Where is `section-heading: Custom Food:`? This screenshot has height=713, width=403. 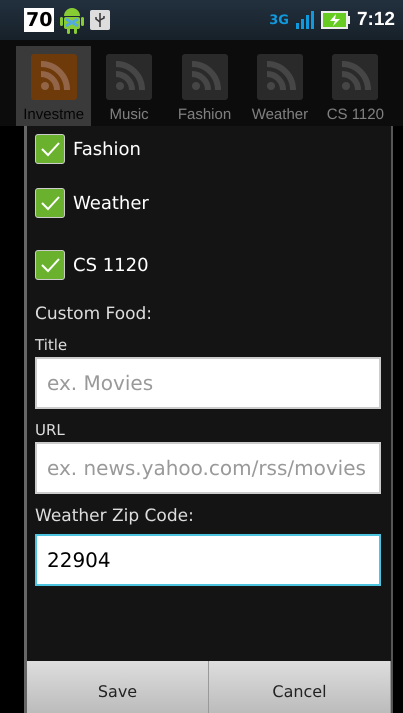 section-heading: Custom Food: is located at coordinates (94, 314).